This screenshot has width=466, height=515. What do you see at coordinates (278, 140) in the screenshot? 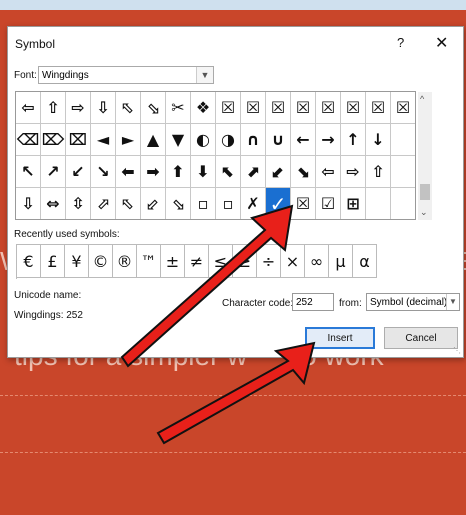
I see `symbol-cell: ∪` at bounding box center [278, 140].